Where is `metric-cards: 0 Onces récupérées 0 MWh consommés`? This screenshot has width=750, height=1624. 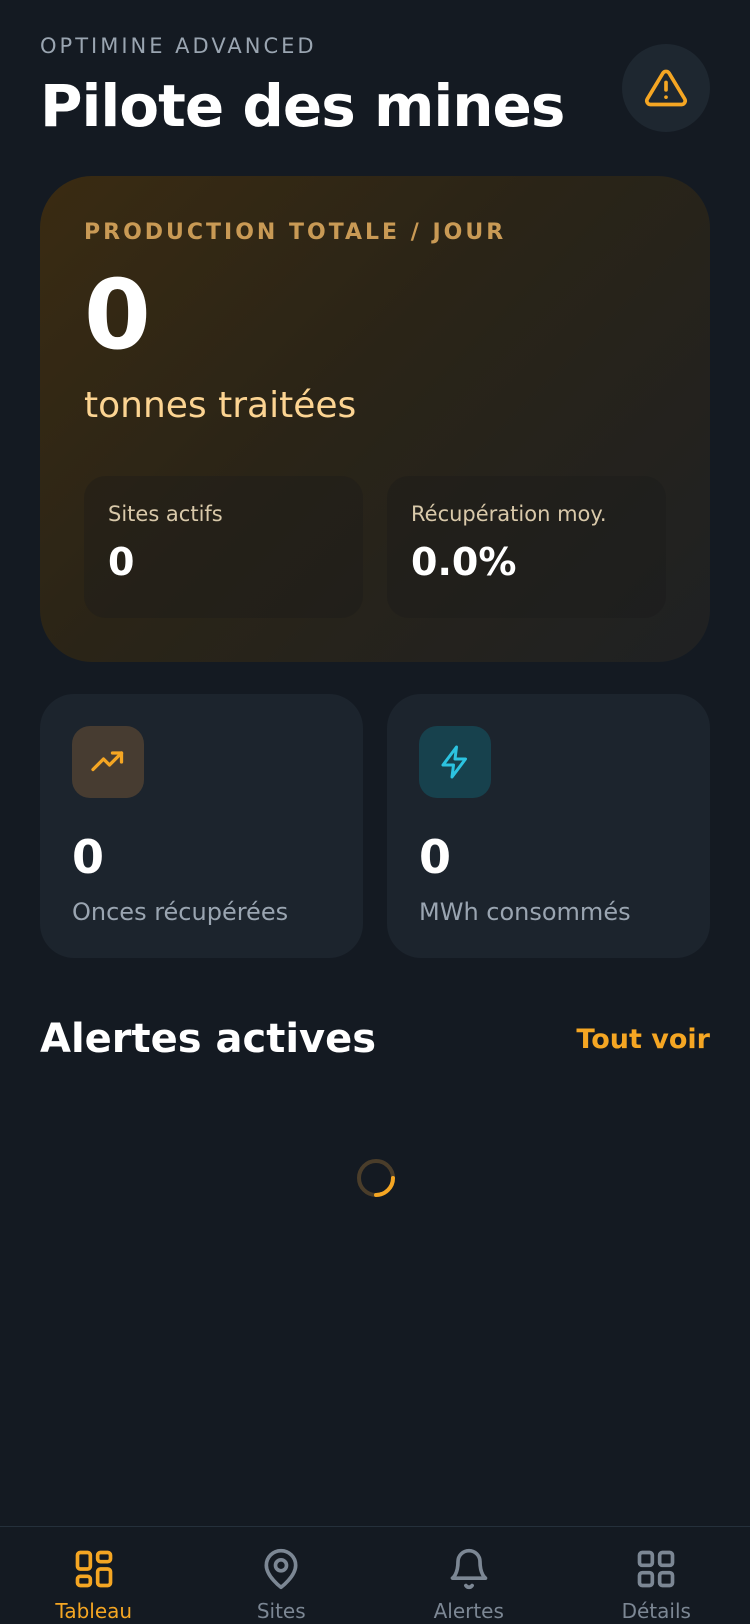 metric-cards: 0 Onces récupérées 0 MWh consommés is located at coordinates (375, 826).